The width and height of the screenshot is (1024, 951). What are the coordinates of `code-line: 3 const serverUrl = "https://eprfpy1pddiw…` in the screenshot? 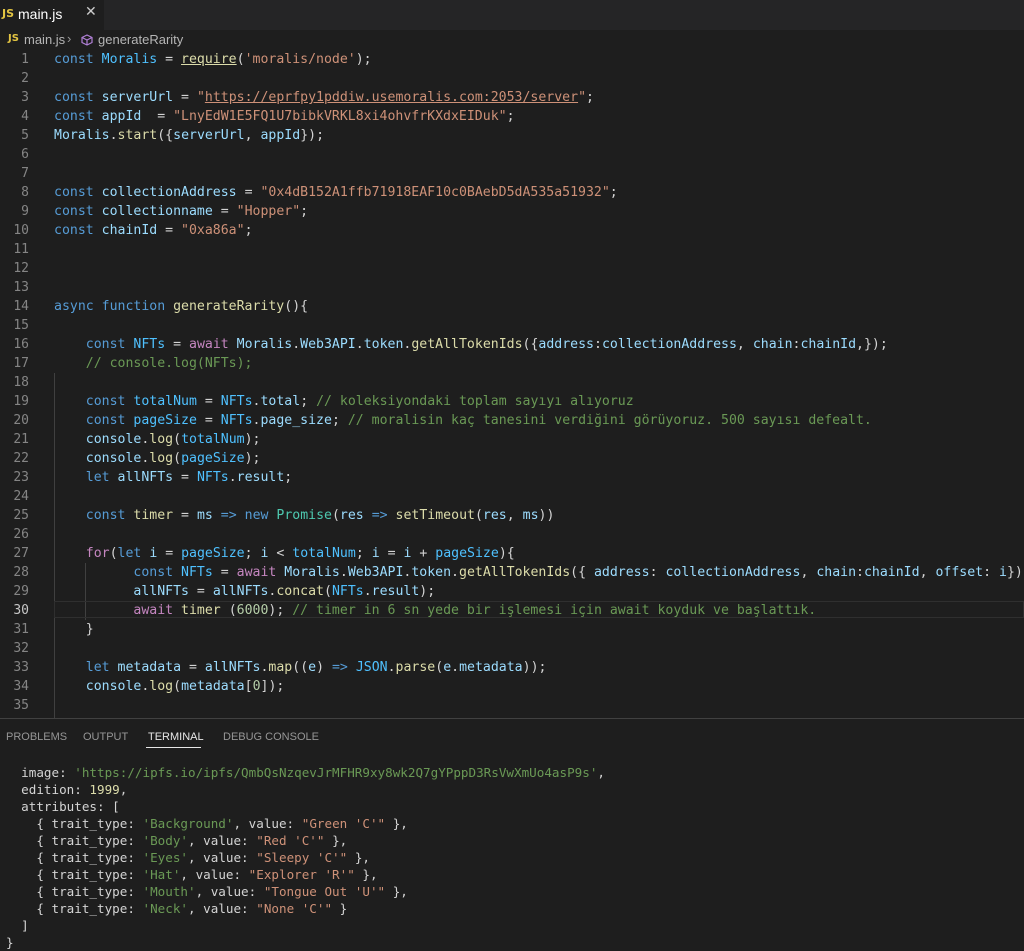 It's located at (512, 97).